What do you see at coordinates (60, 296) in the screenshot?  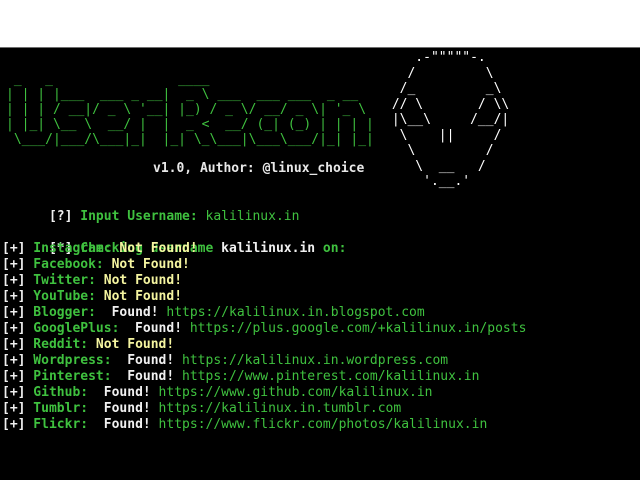 I see `result-site-name: YouTube:` at bounding box center [60, 296].